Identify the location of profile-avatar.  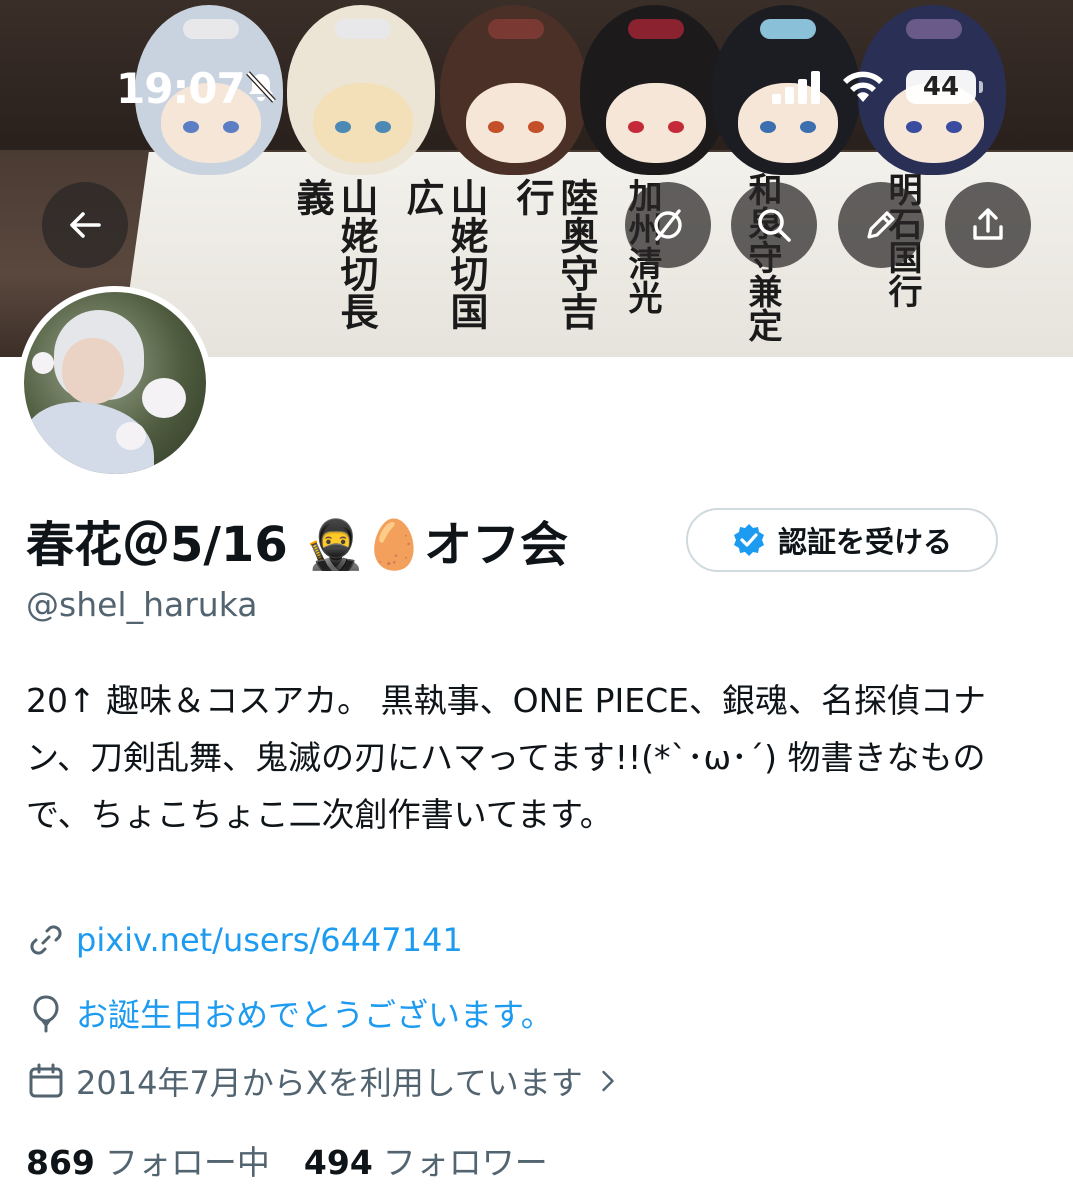
(115, 383).